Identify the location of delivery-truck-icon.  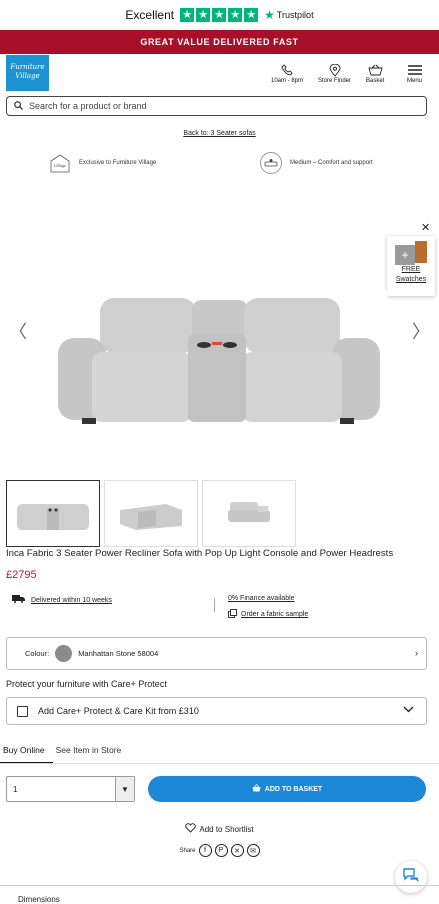
(18, 600).